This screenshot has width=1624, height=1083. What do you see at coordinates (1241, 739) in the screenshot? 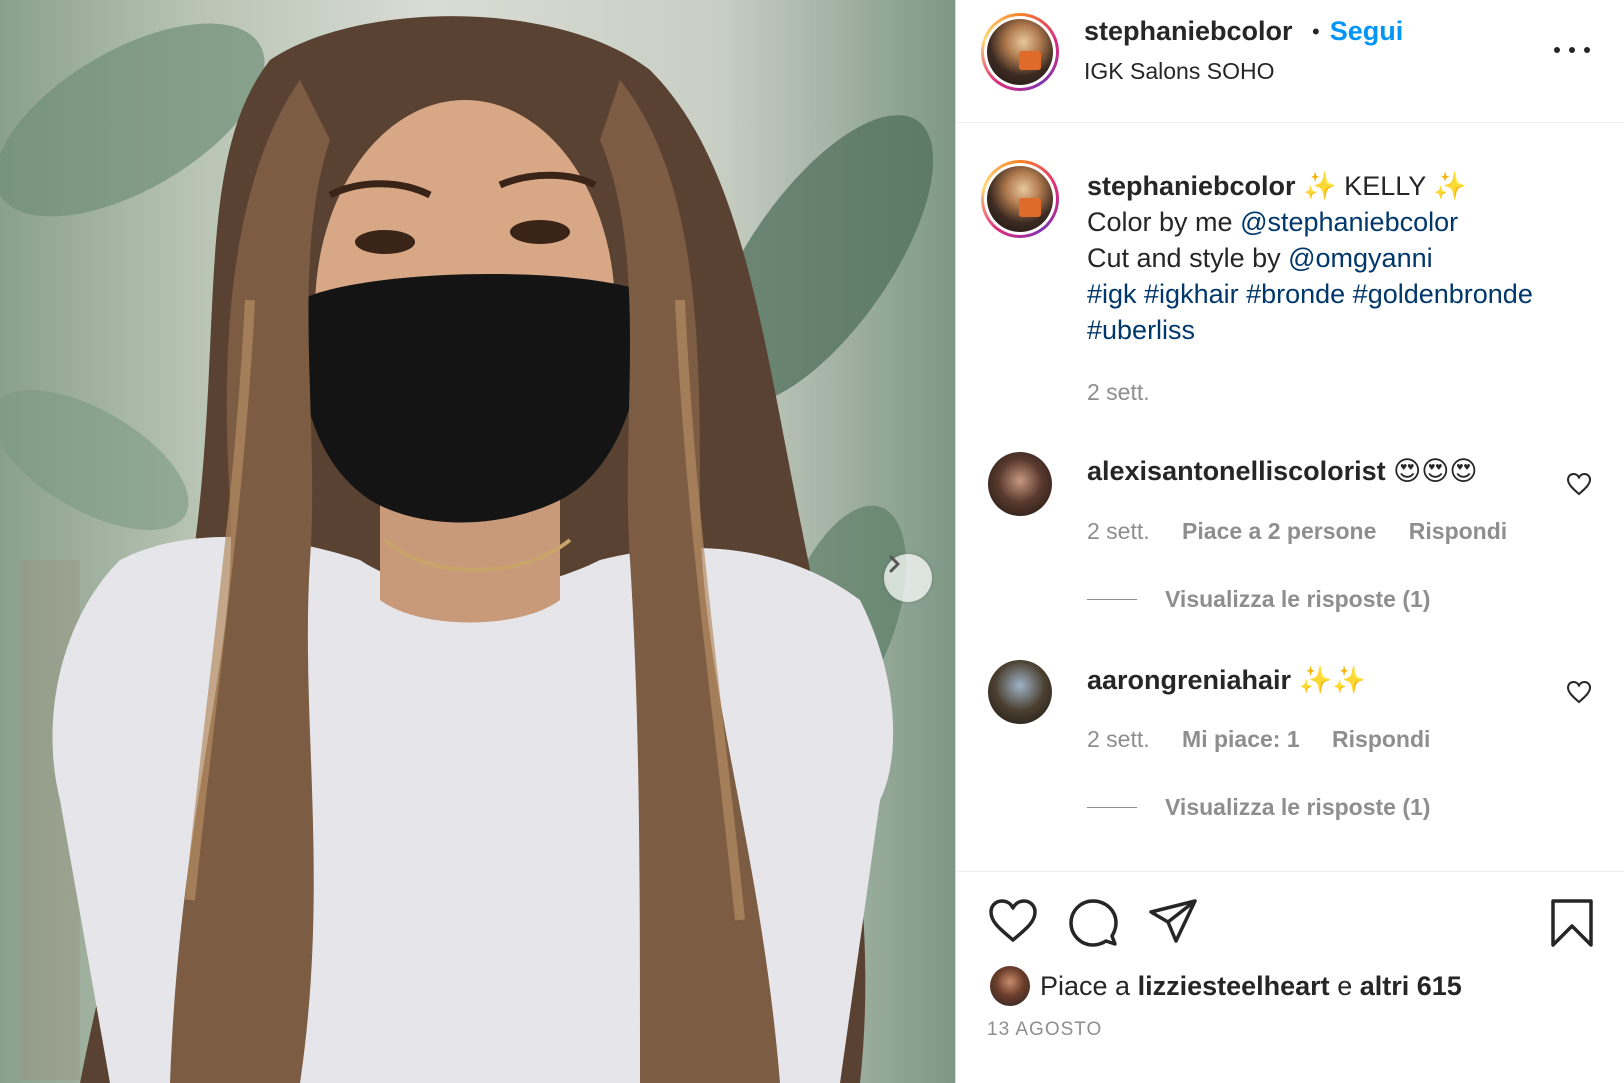
I see `comment-likes: Mi piace: 1` at bounding box center [1241, 739].